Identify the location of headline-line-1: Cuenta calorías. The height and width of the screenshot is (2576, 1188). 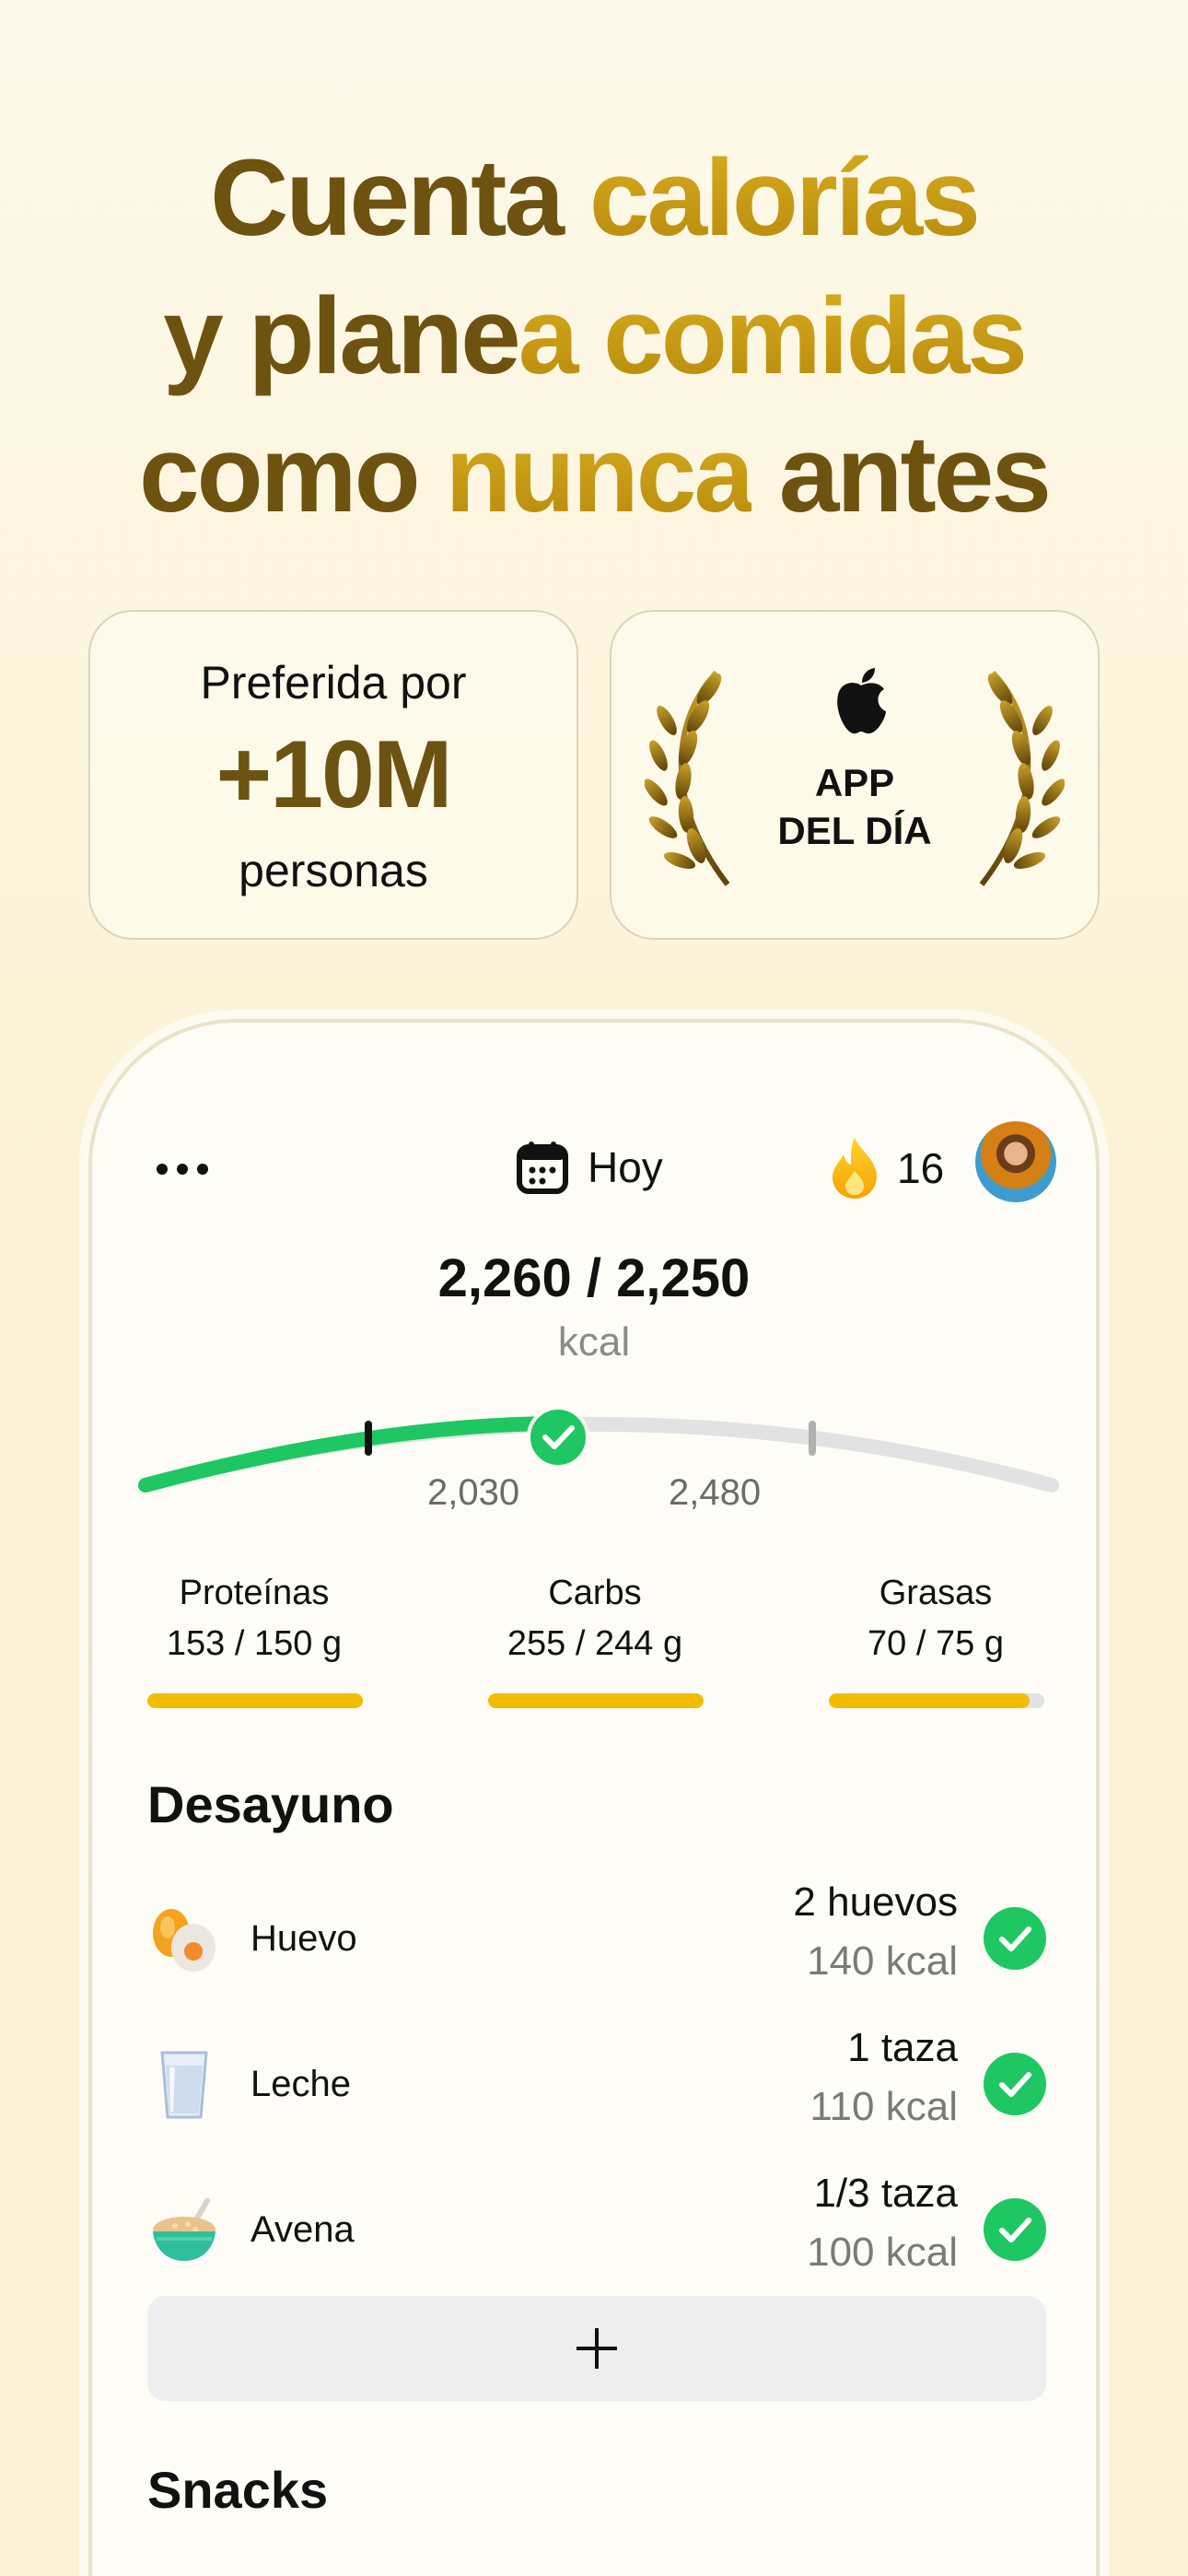
(594, 198).